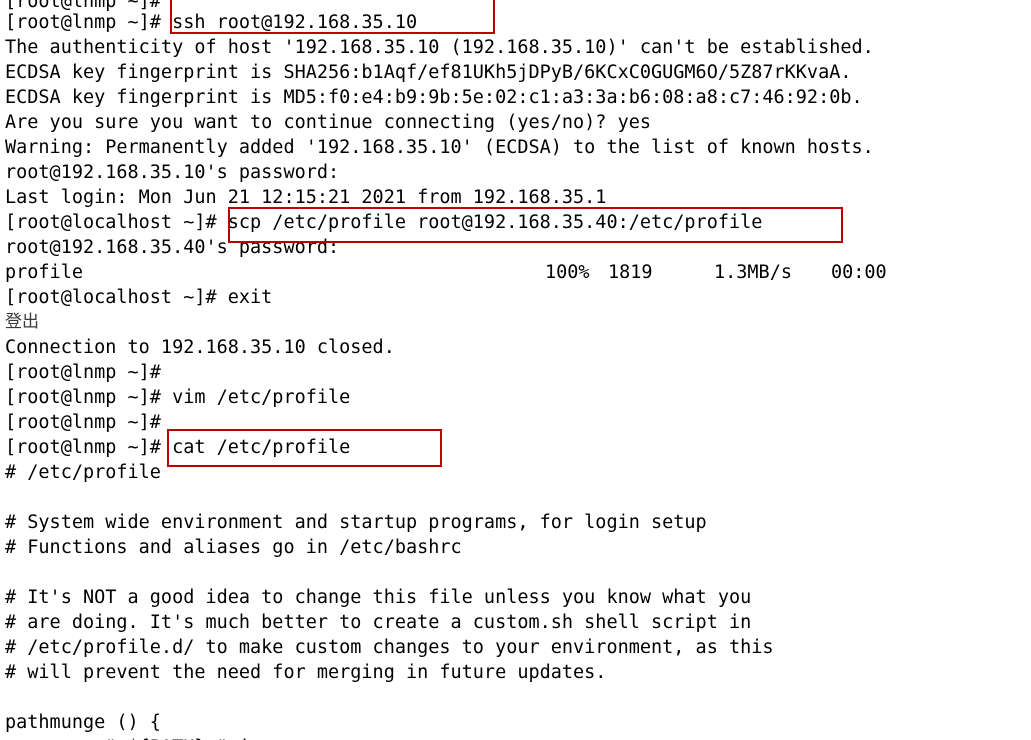 This screenshot has height=740, width=1031. Describe the element at coordinates (178, 447) in the screenshot. I see `terminal-line-cat-command: [root@lnmp ~]# cat /etc/profile` at that location.